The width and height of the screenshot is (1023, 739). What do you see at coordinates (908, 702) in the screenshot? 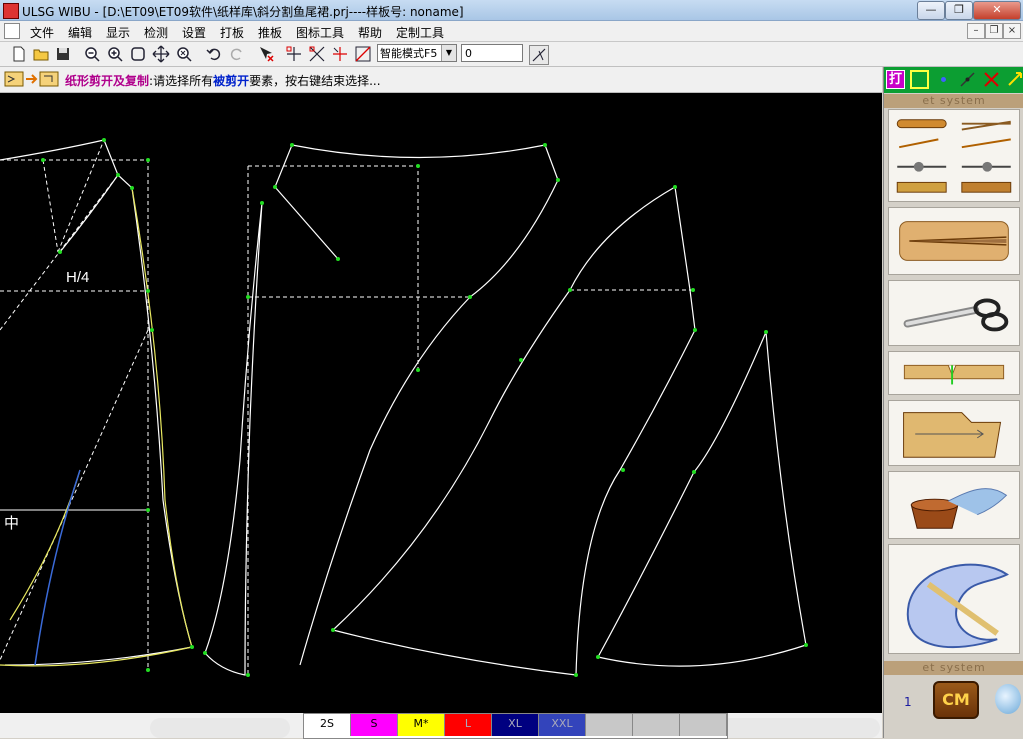
I see `page-number: 1` at bounding box center [908, 702].